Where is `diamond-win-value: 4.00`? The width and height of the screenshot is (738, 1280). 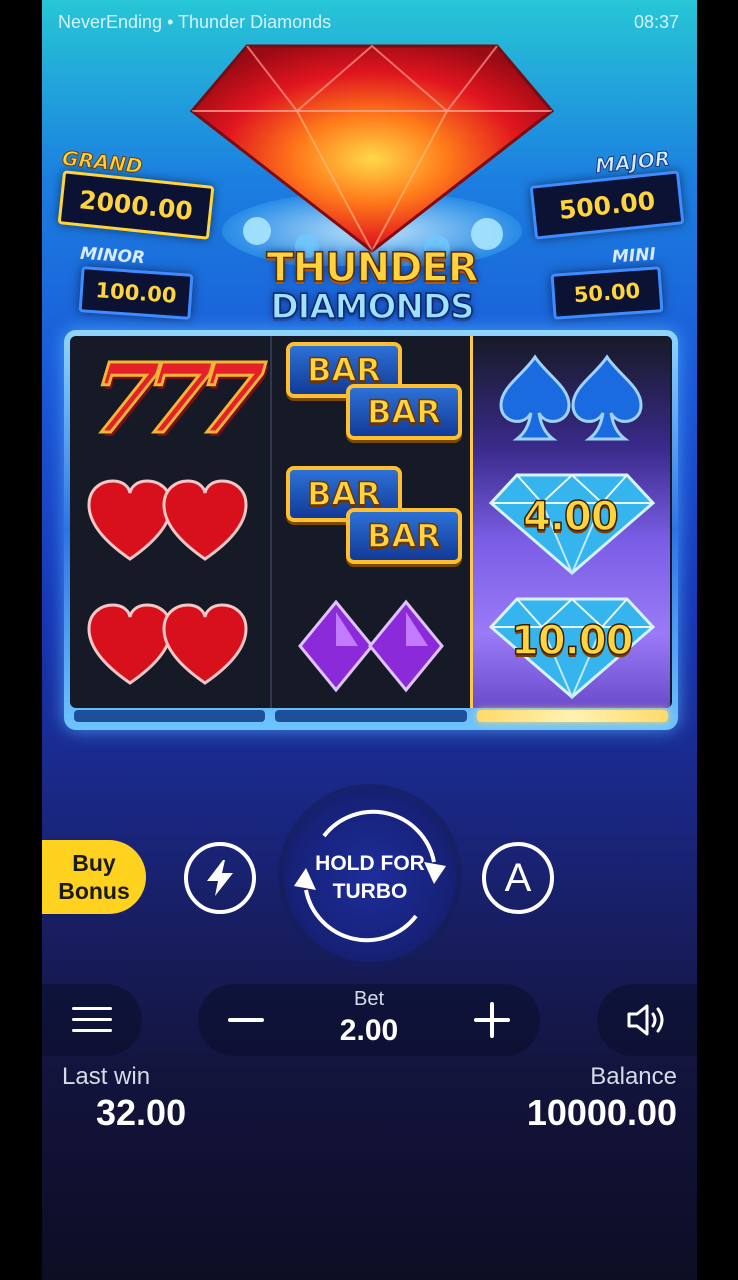 diamond-win-value: 4.00 is located at coordinates (570, 517).